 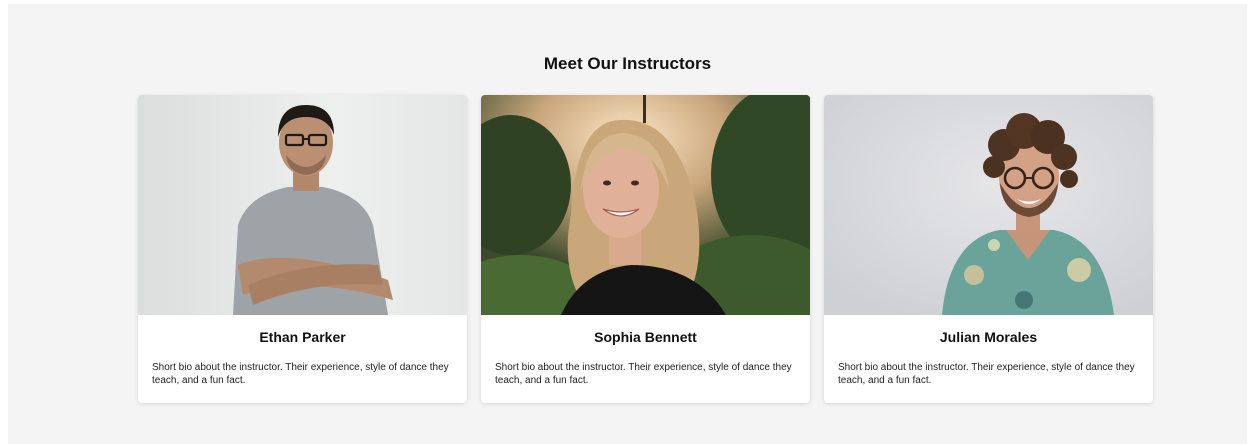 I want to click on instructor-name: Julian Morales, so click(x=988, y=337).